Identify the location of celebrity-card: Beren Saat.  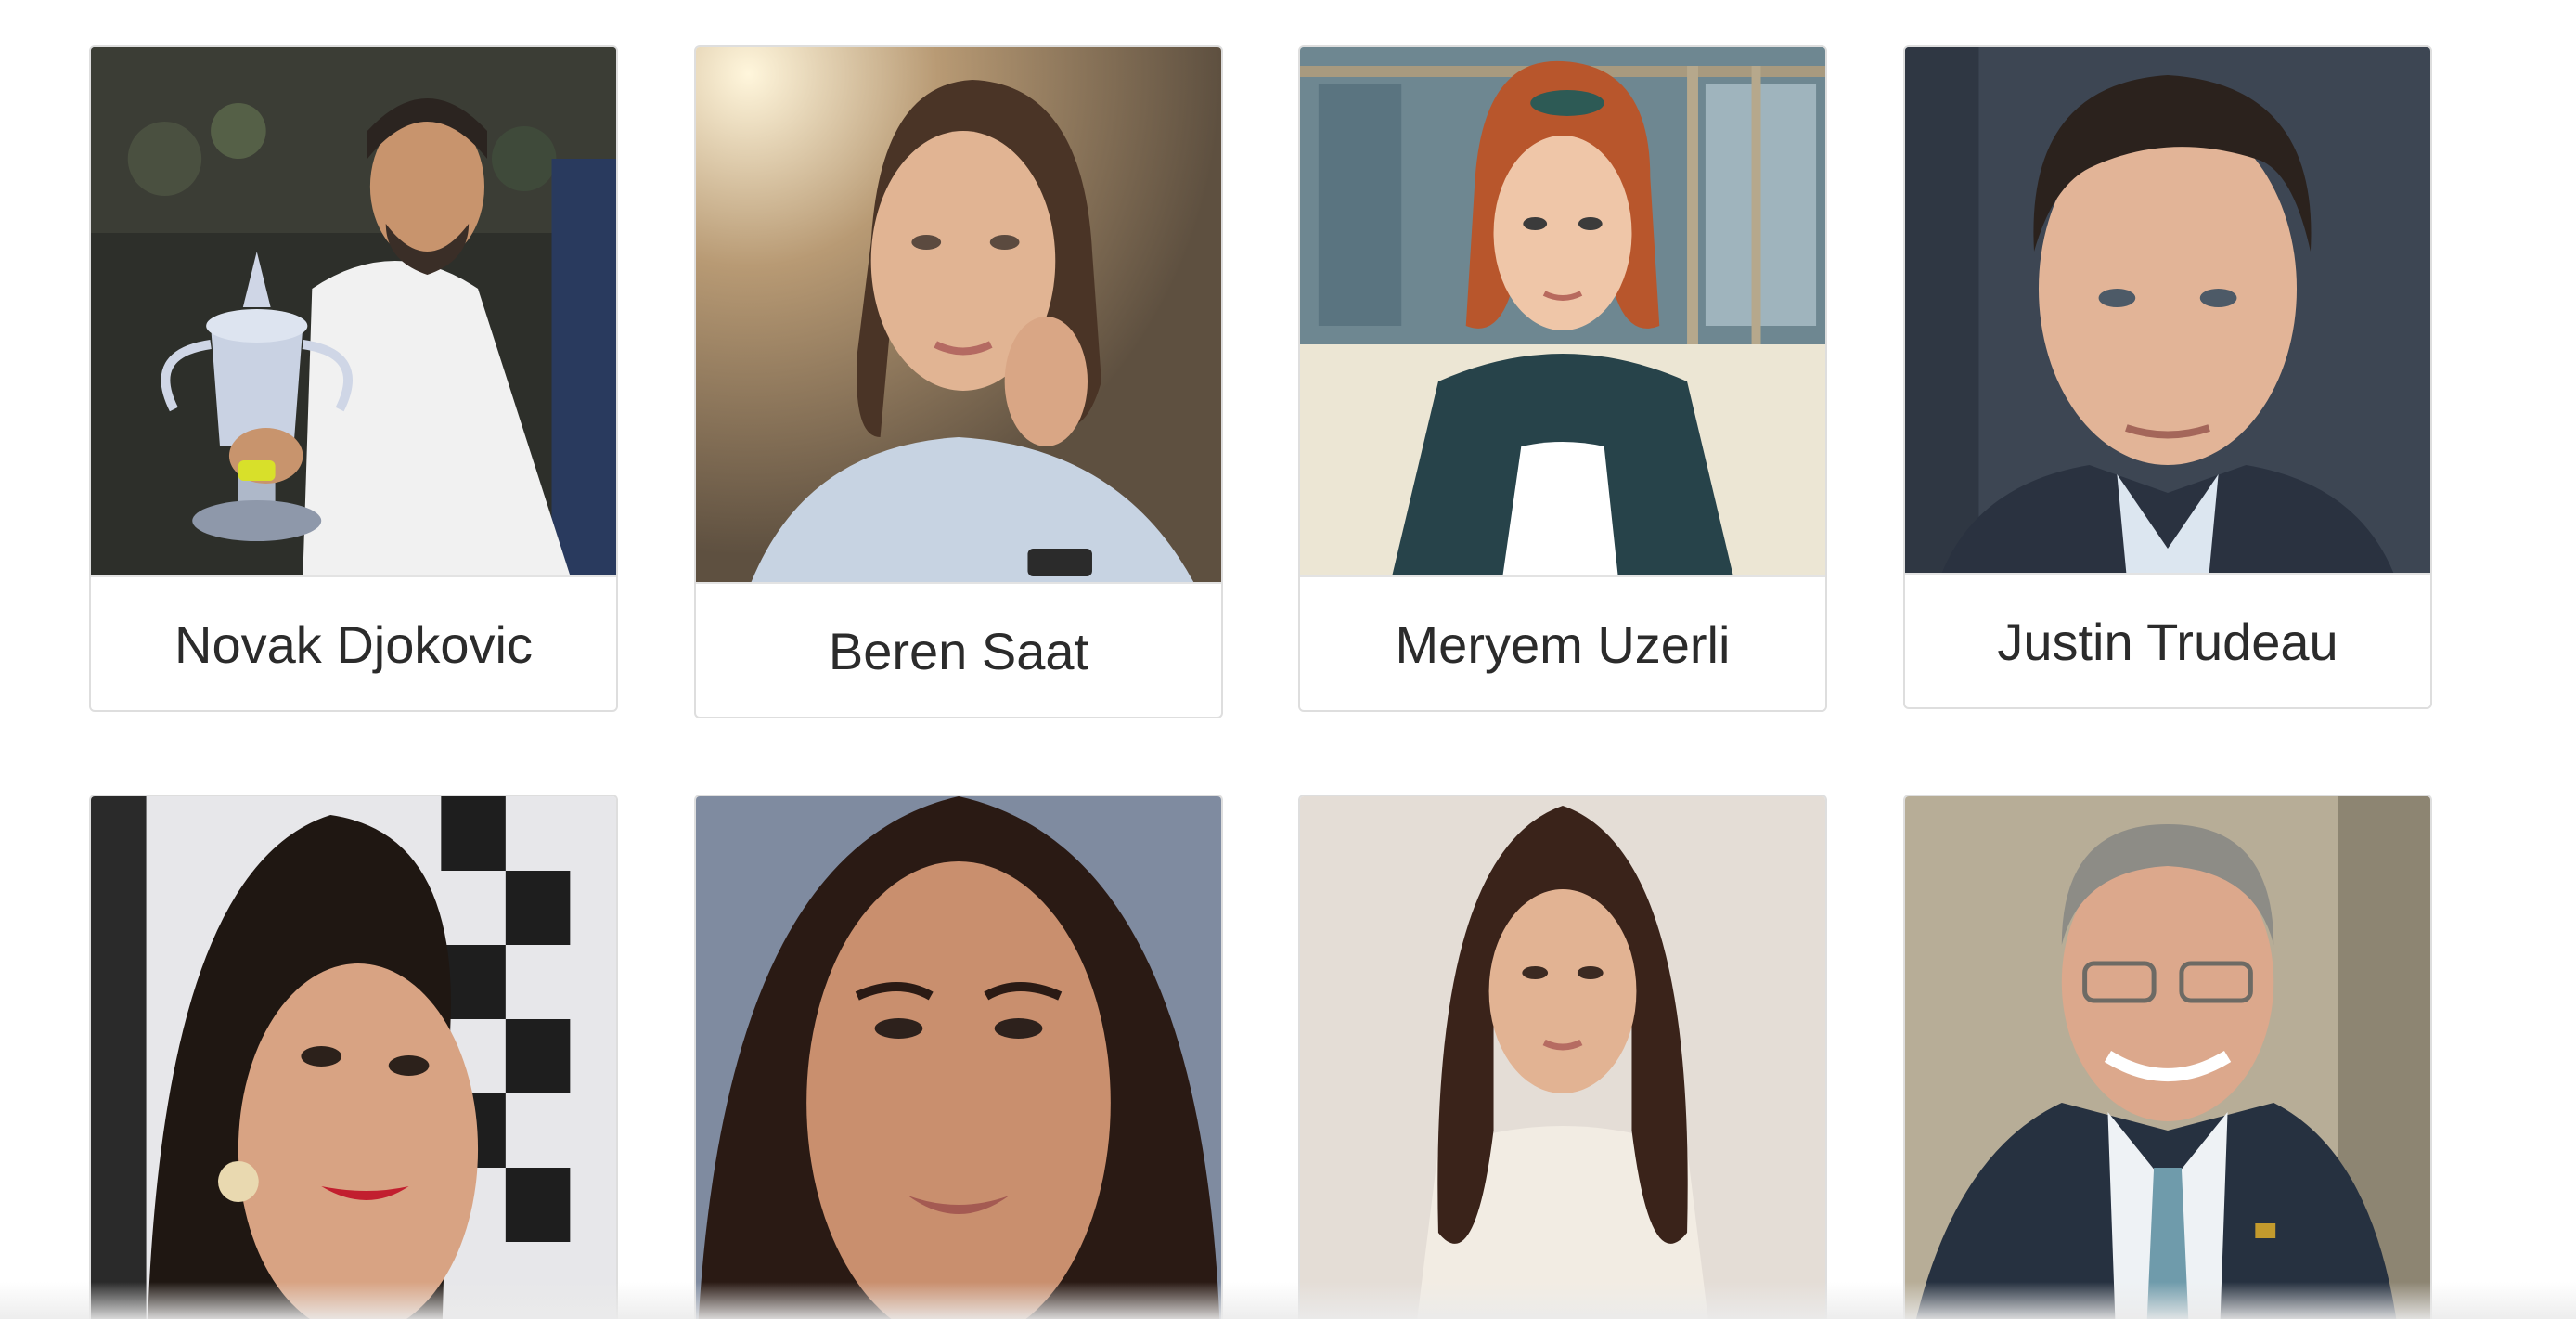
(958, 382).